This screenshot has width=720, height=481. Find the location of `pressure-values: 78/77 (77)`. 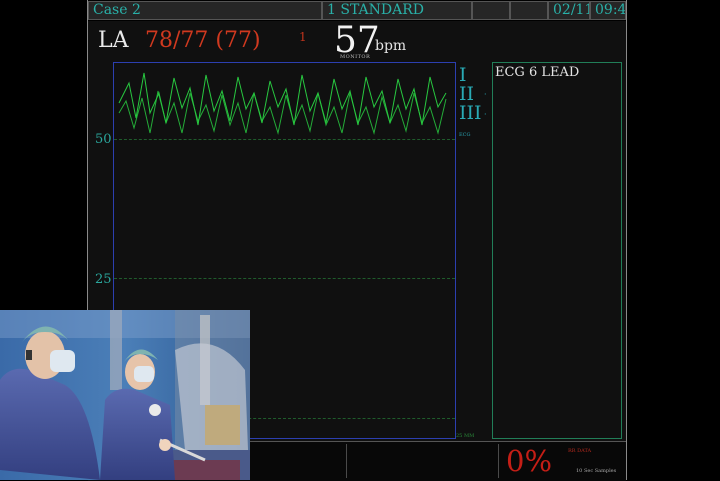

pressure-values: 78/77 (77) is located at coordinates (203, 40).